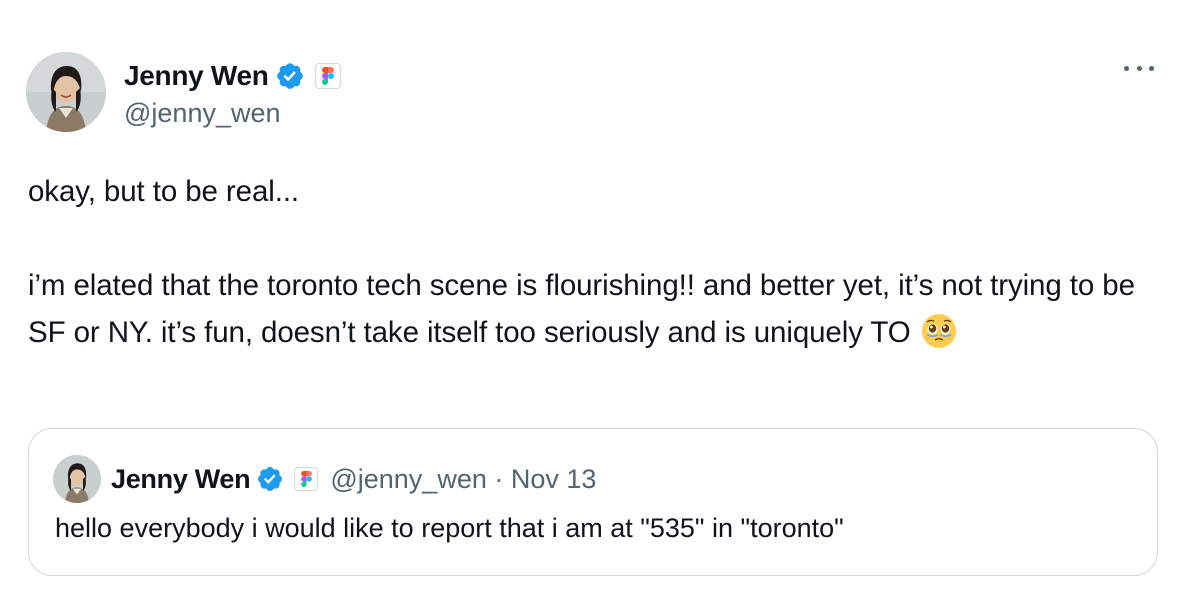 This screenshot has height=610, width=1186. I want to click on face-holding-back-tears-emoji, so click(938, 331).